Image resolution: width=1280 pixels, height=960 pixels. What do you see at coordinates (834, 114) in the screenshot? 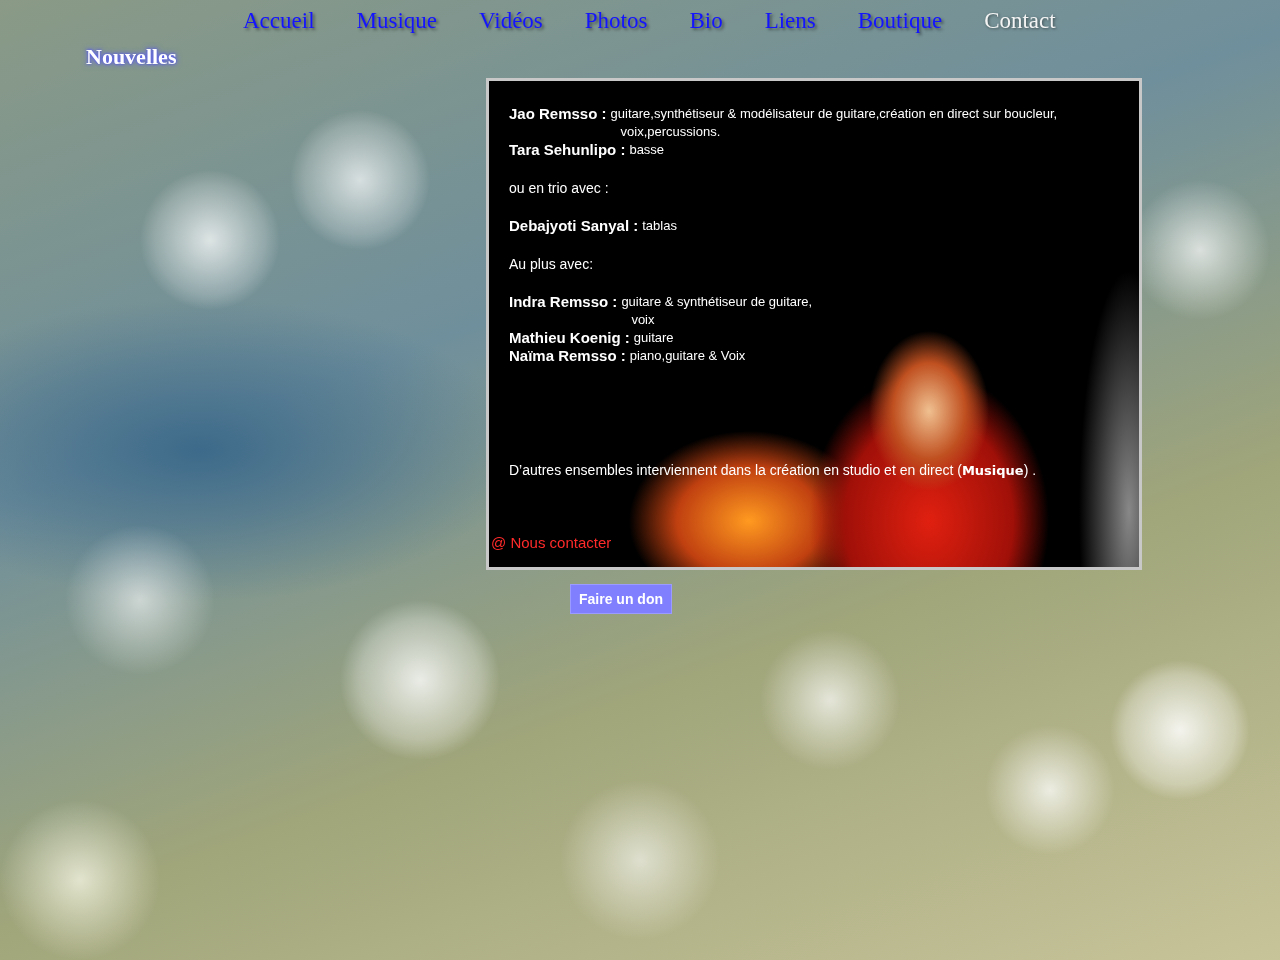
I see `member-role: guitare,synthétiseur & modélisateur de guitare,création en direct sur boucleur,` at bounding box center [834, 114].